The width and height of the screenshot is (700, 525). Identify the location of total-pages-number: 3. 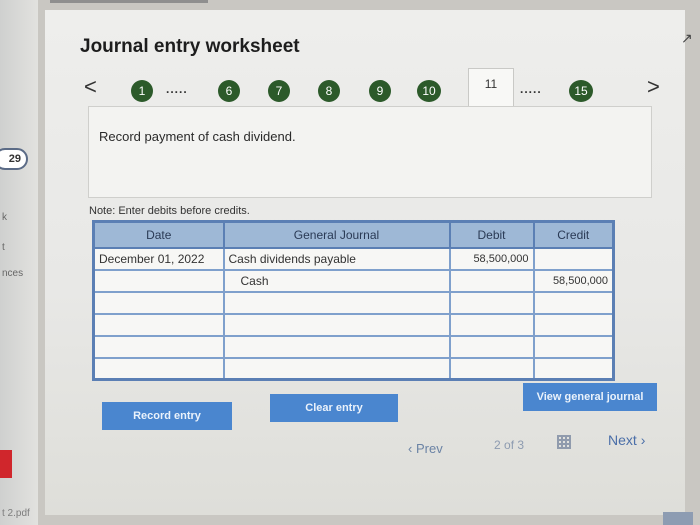
(521, 445).